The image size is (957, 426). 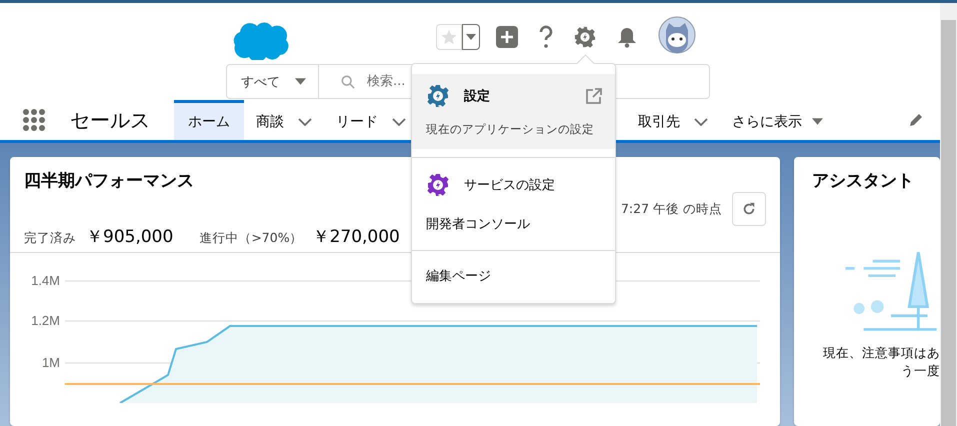 What do you see at coordinates (863, 181) in the screenshot?
I see `card-title: アシスタント` at bounding box center [863, 181].